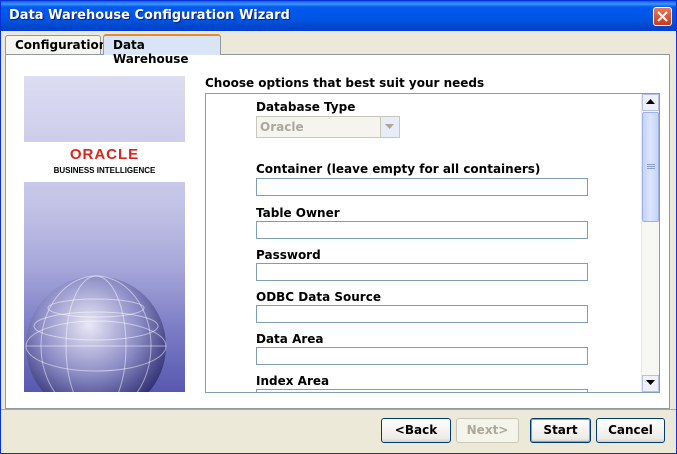 This screenshot has height=454, width=677. I want to click on arrow-up-icon, so click(650, 101).